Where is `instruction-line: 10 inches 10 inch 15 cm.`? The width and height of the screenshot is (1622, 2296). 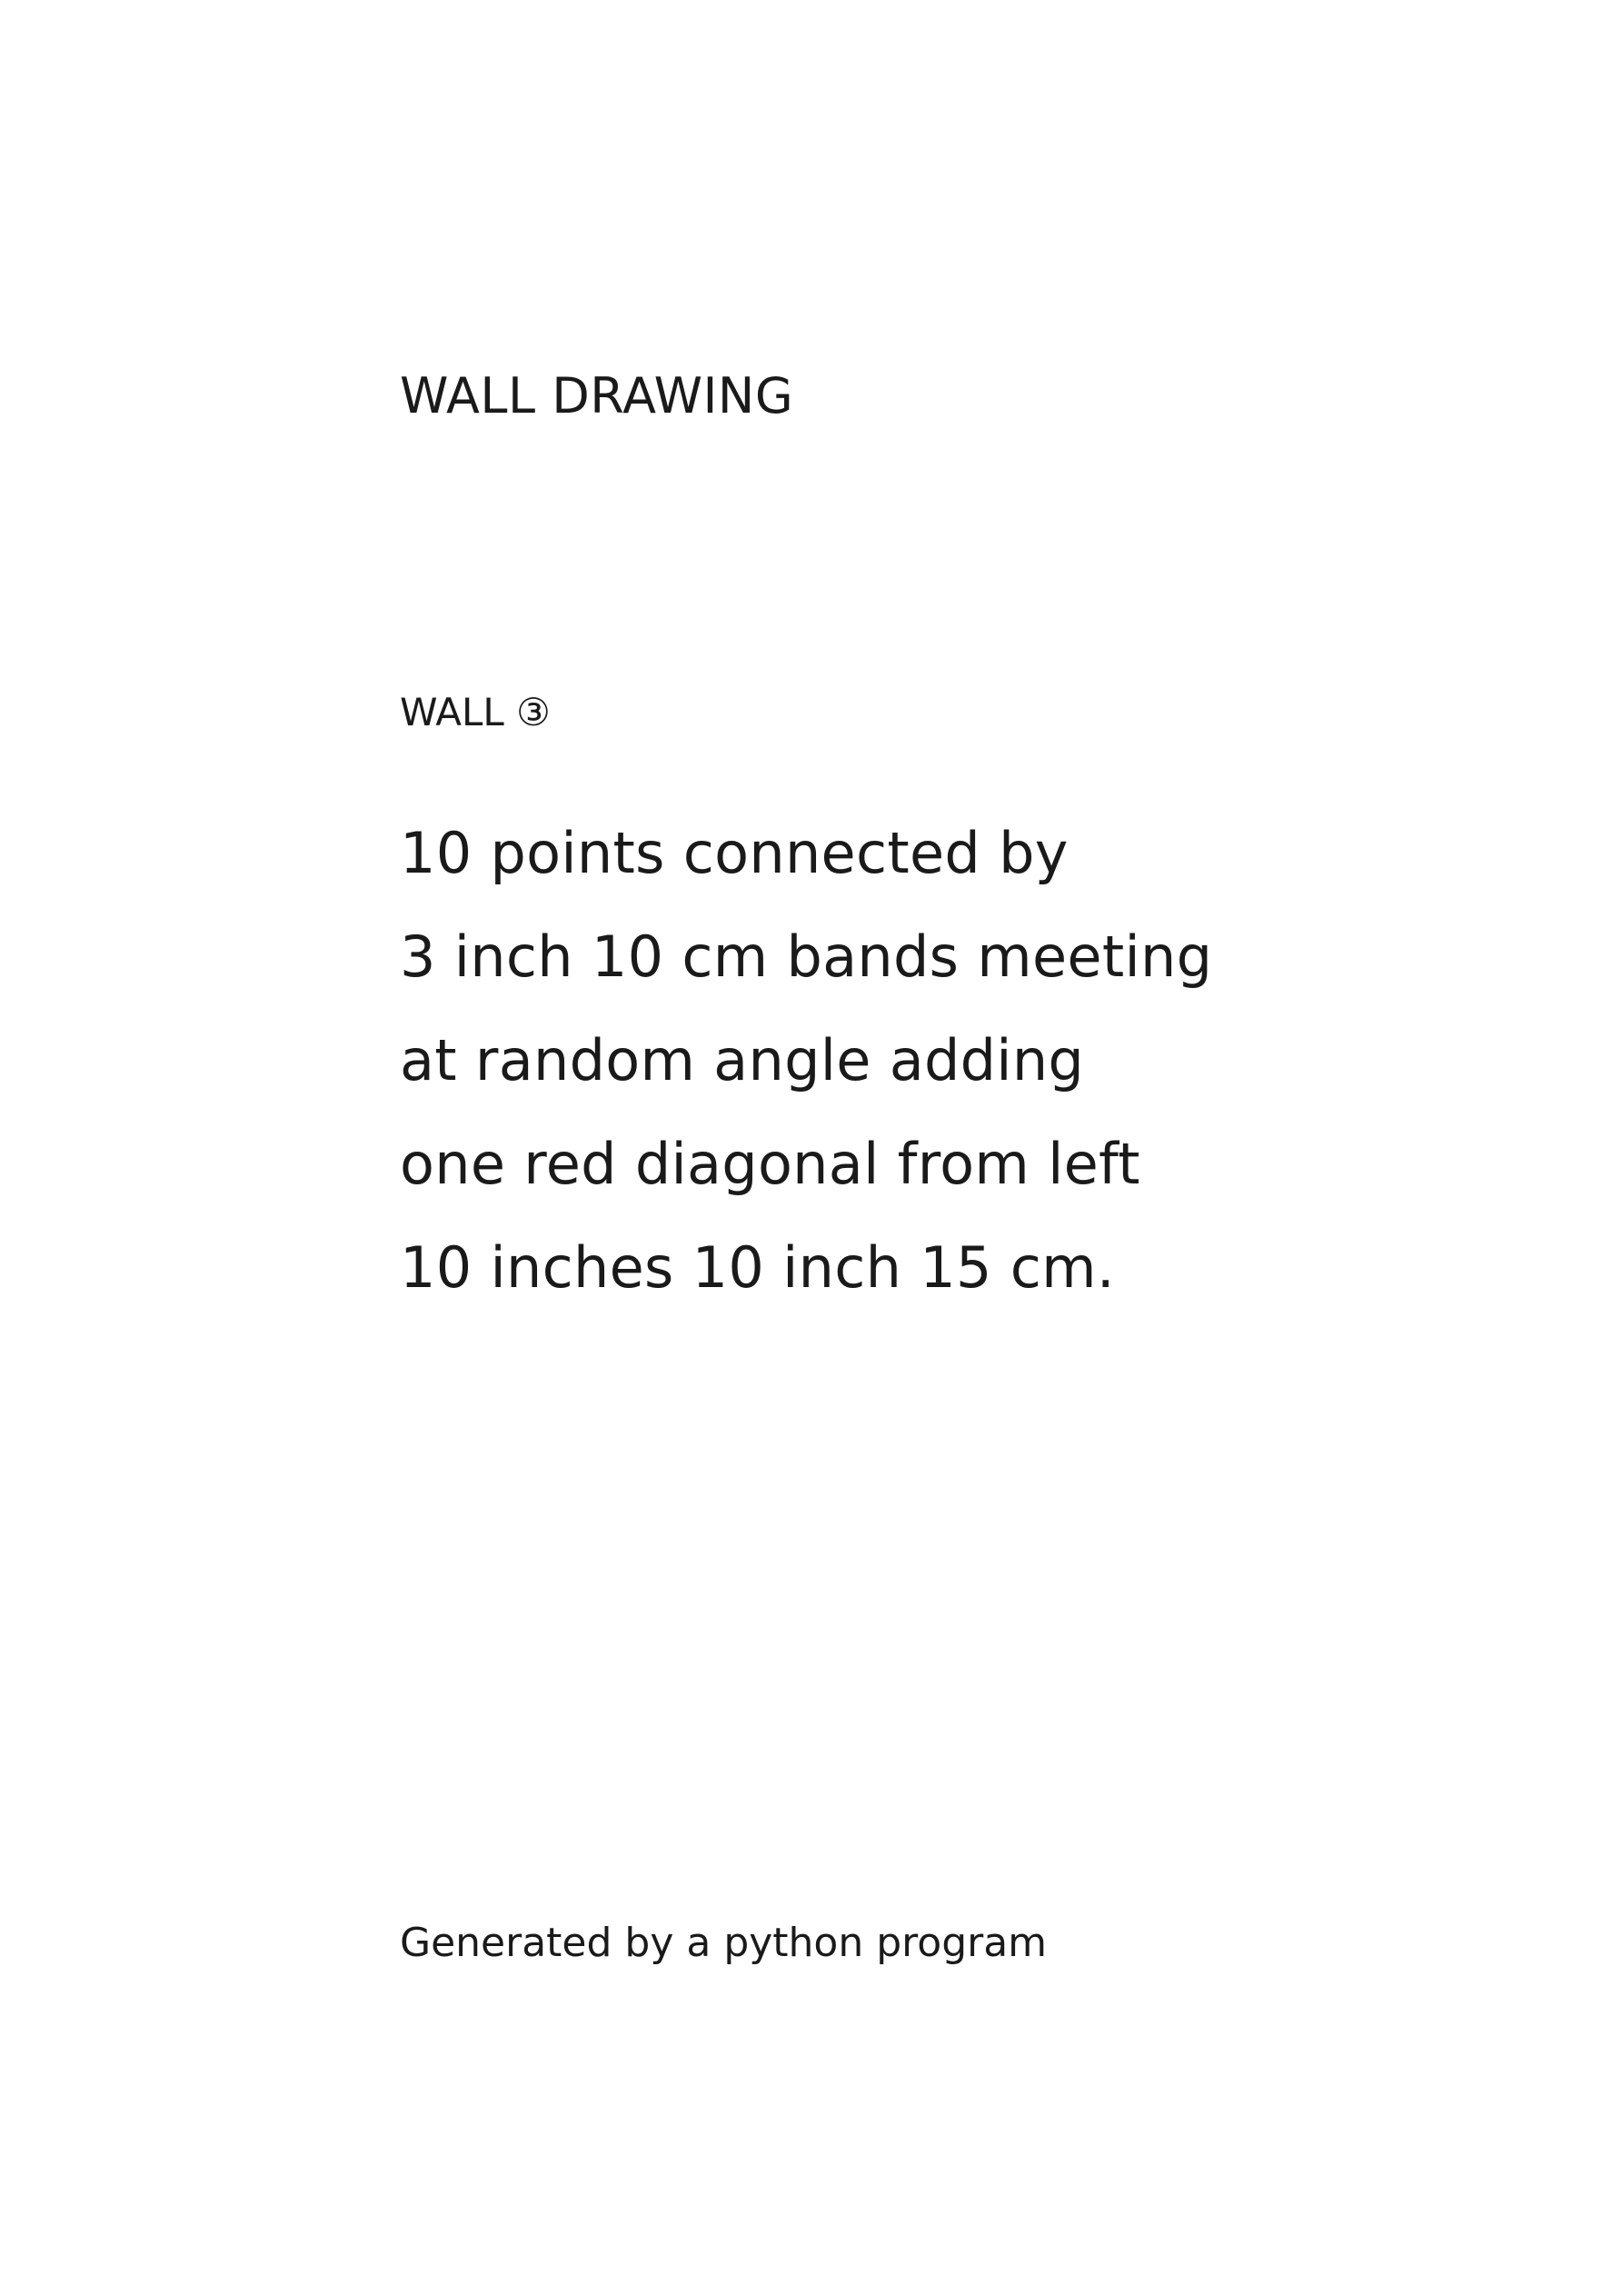 instruction-line: 10 inches 10 inch 15 cm. is located at coordinates (757, 1267).